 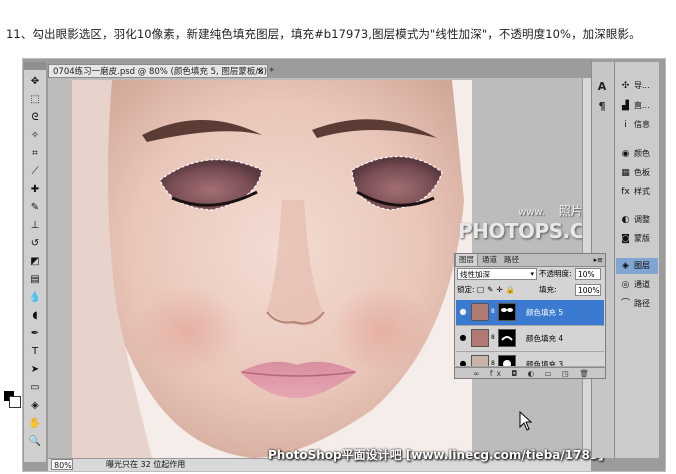 What do you see at coordinates (545, 312) in the screenshot?
I see `layer-name: 颜色填充 5` at bounding box center [545, 312].